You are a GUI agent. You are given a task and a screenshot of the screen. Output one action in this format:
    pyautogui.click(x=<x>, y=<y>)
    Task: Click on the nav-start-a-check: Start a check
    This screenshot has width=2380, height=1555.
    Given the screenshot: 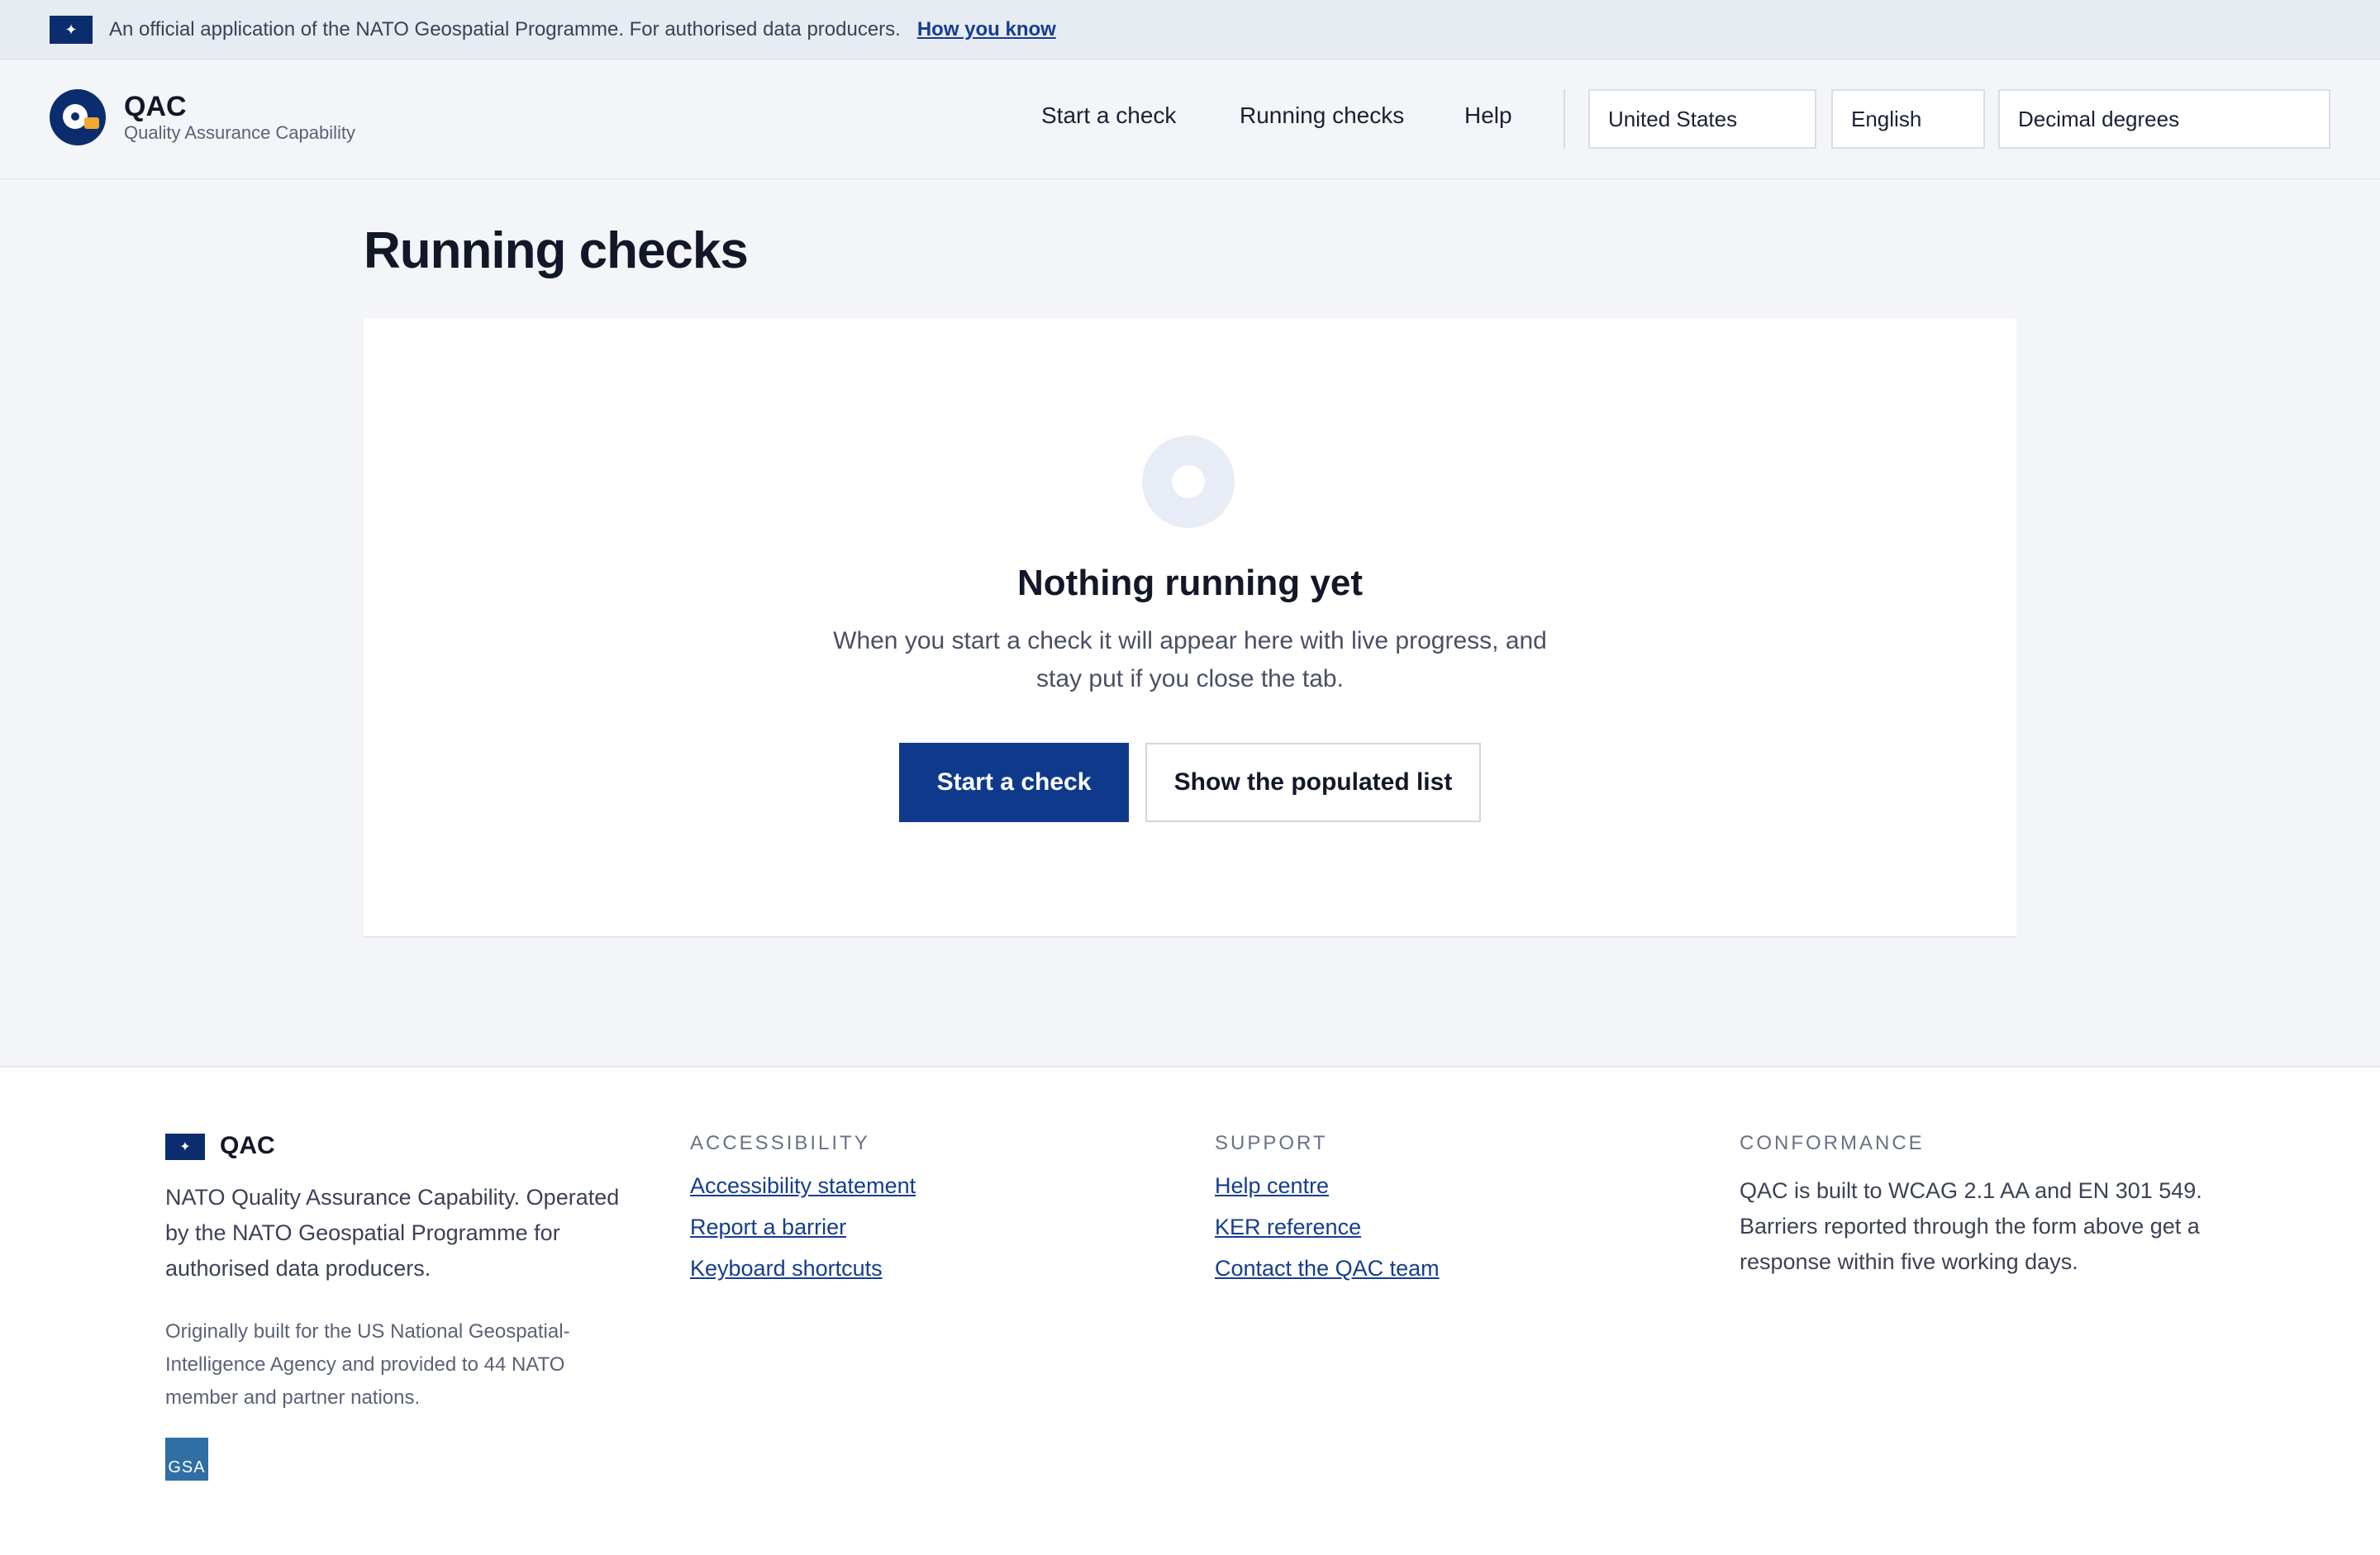 What is the action you would take?
    pyautogui.click(x=1108, y=115)
    